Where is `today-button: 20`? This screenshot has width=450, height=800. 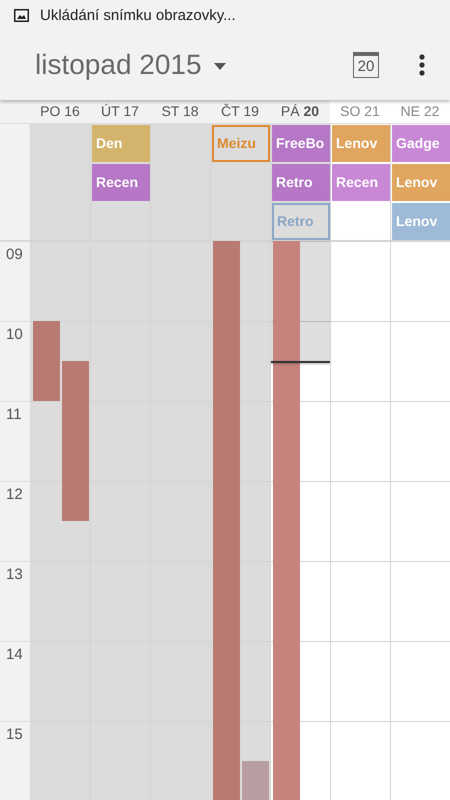
today-button: 20 is located at coordinates (366, 65).